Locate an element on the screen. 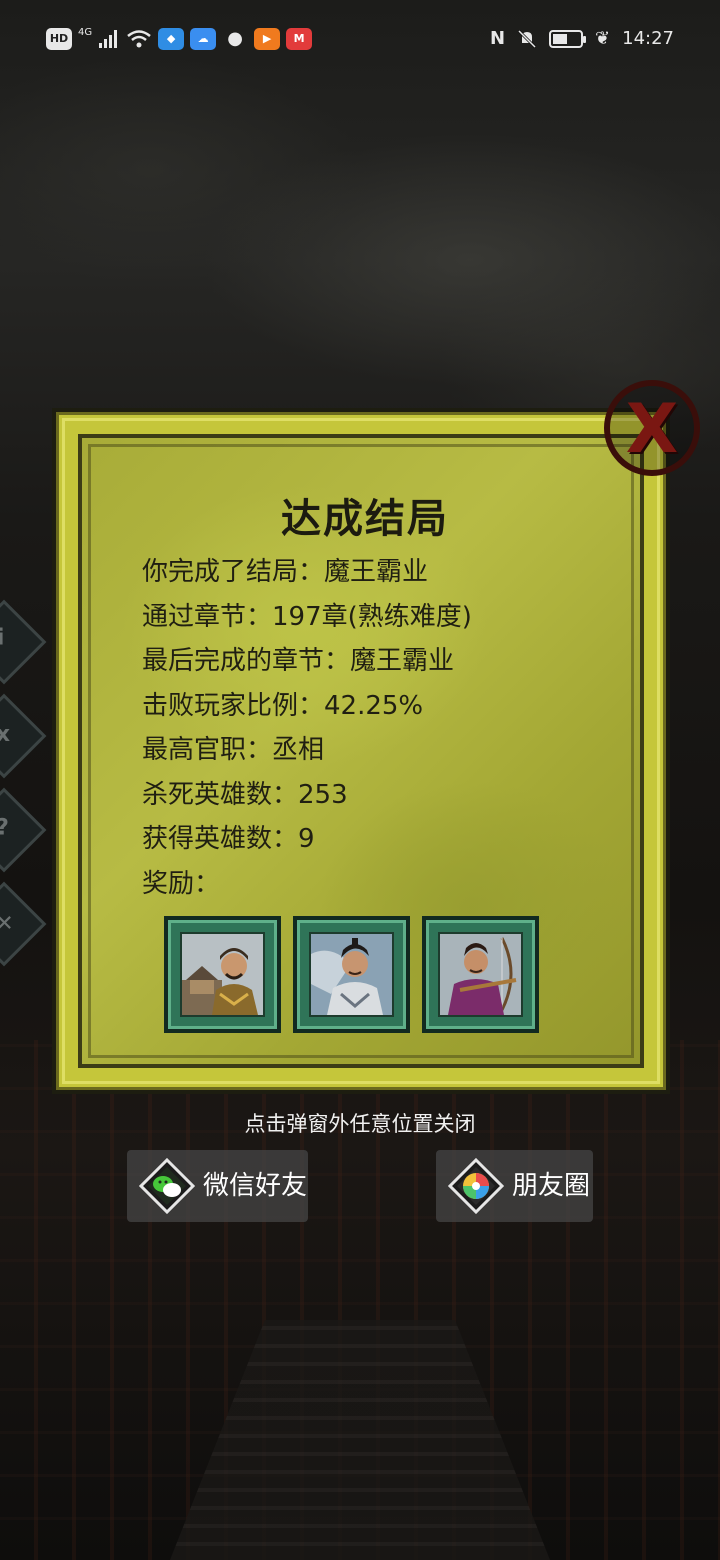  info-row-heroes-killed: 杀死英雄数：253 is located at coordinates (245, 794).